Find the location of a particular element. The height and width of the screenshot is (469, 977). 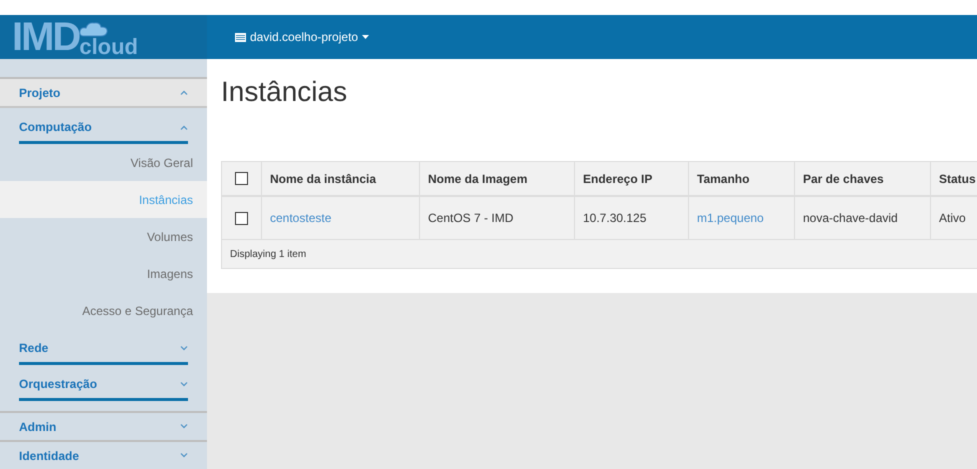

sidebar-item: Imagens is located at coordinates (103, 273).